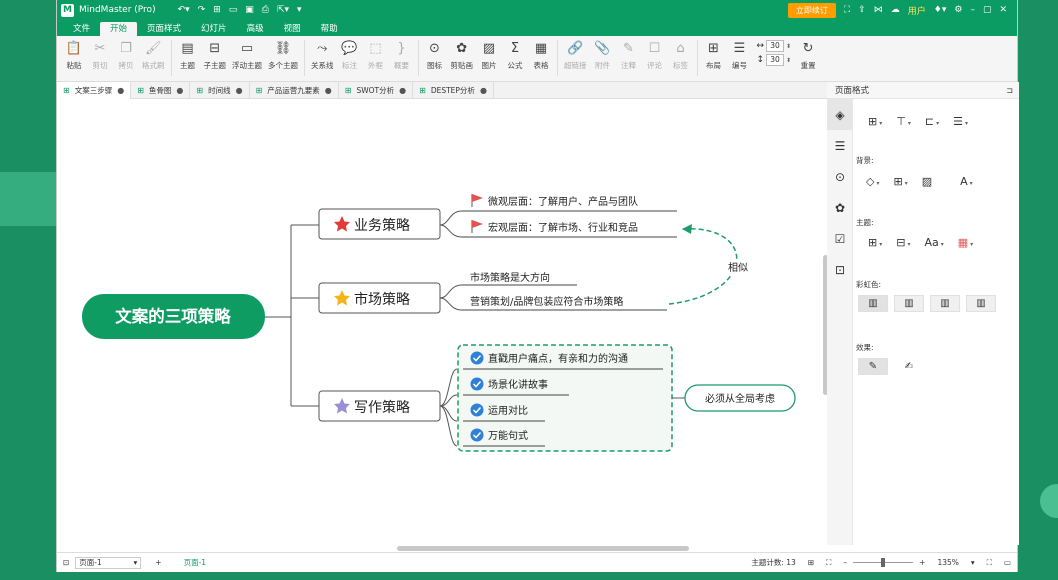  Describe the element at coordinates (214, 29) in the screenshot. I see `menu-slides: 幻灯片` at that location.